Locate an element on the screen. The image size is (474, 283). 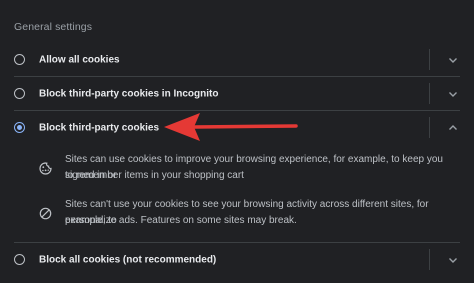
chevron-up-icon is located at coordinates (453, 128).